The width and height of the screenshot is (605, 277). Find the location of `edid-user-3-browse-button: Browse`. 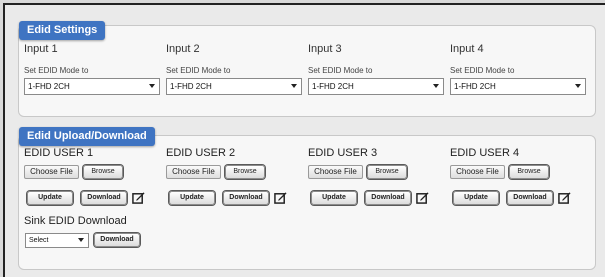

edid-user-3-browse-button: Browse is located at coordinates (387, 172).